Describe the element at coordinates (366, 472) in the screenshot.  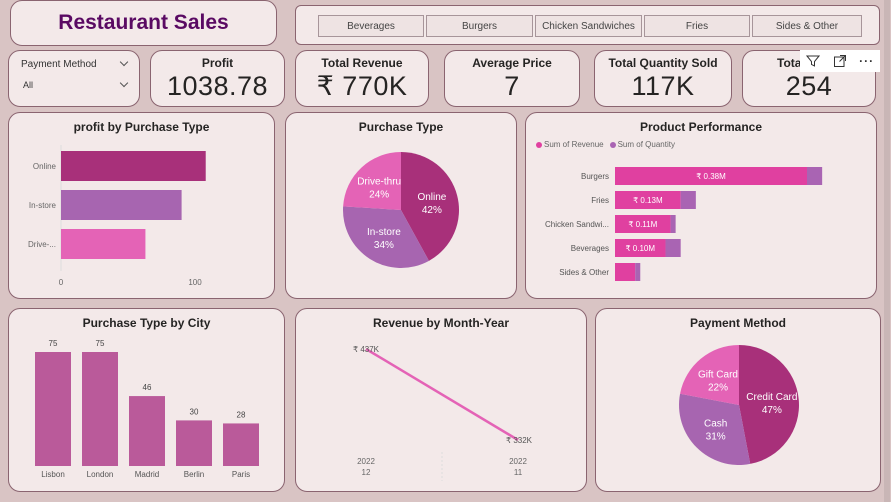
I see `x-tick-label: 12` at that location.